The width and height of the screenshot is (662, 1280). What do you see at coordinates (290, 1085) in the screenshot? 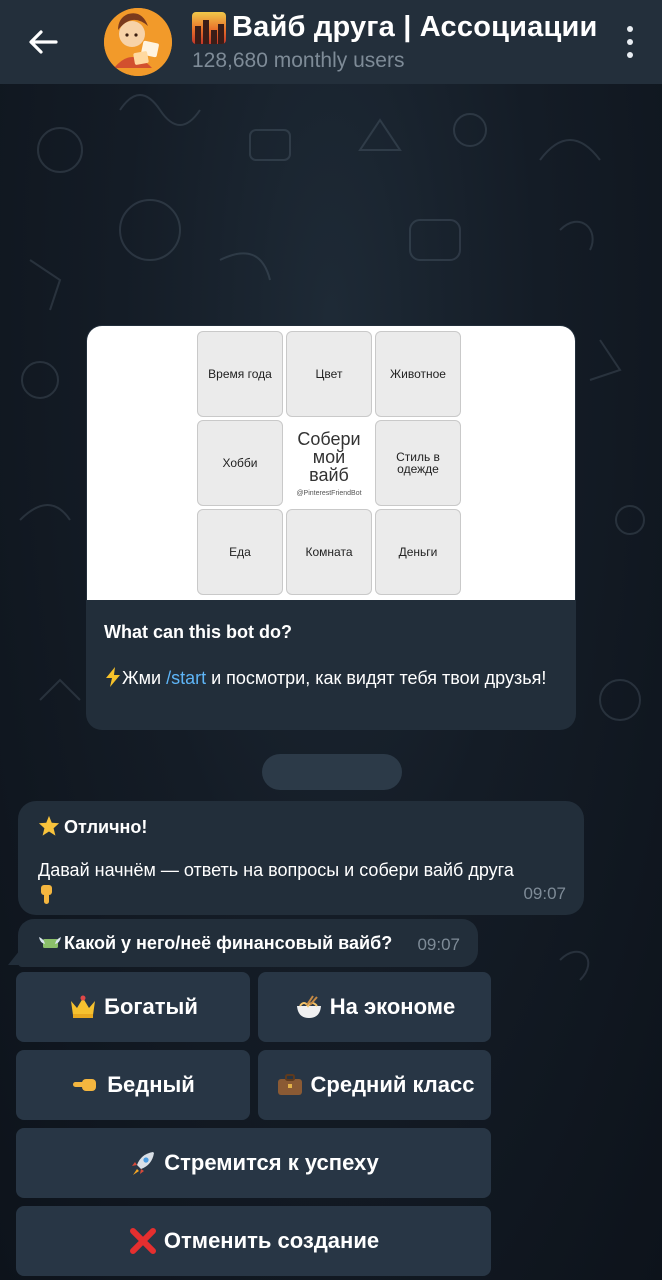
I see `briefcase-icon` at bounding box center [290, 1085].